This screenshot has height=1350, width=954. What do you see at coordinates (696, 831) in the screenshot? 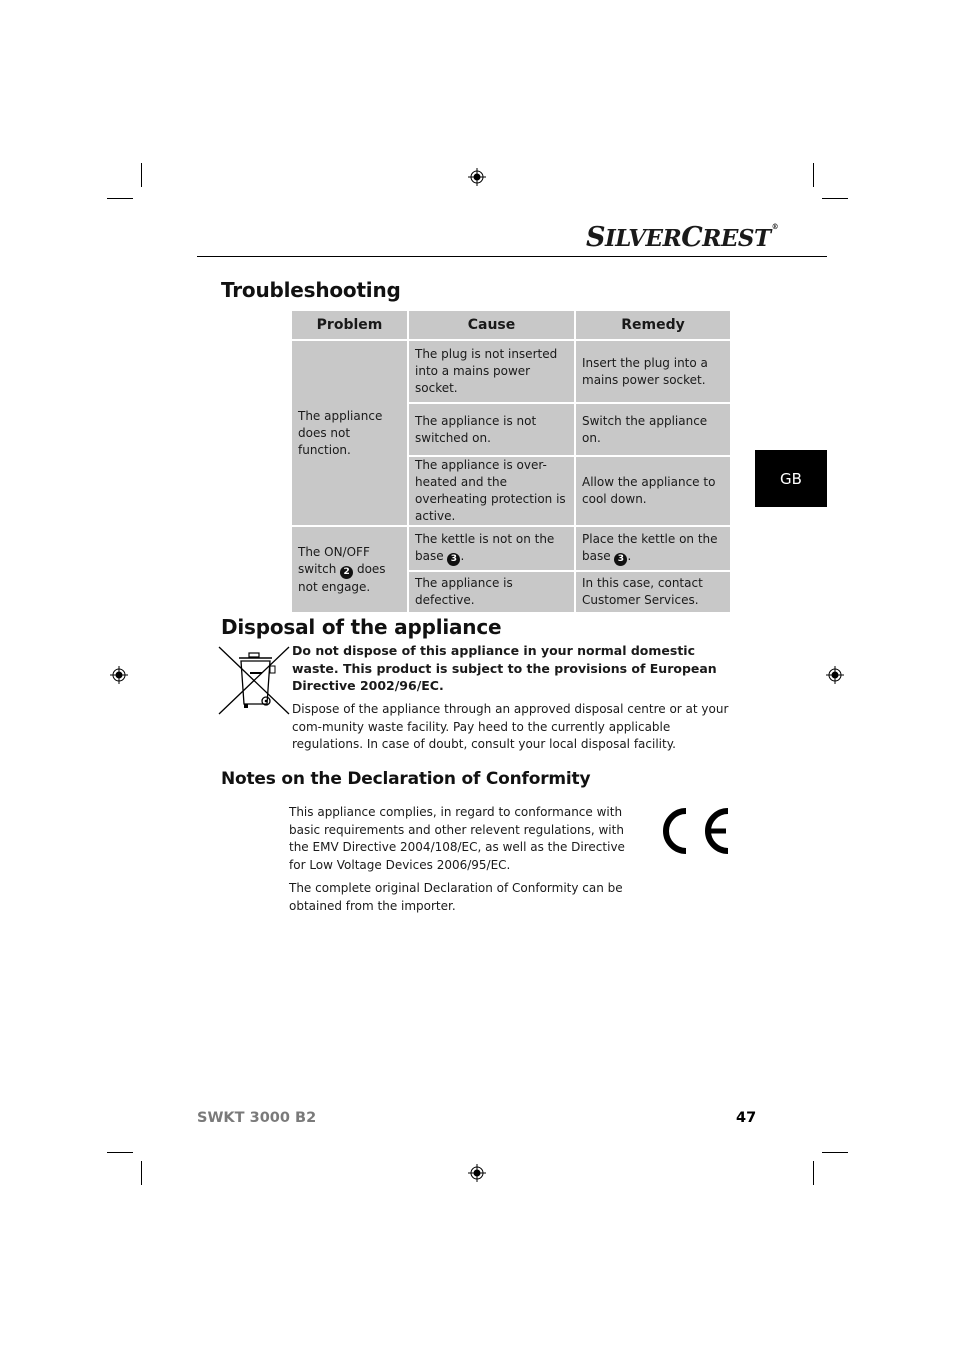
I see `ce-mark-icon` at bounding box center [696, 831].